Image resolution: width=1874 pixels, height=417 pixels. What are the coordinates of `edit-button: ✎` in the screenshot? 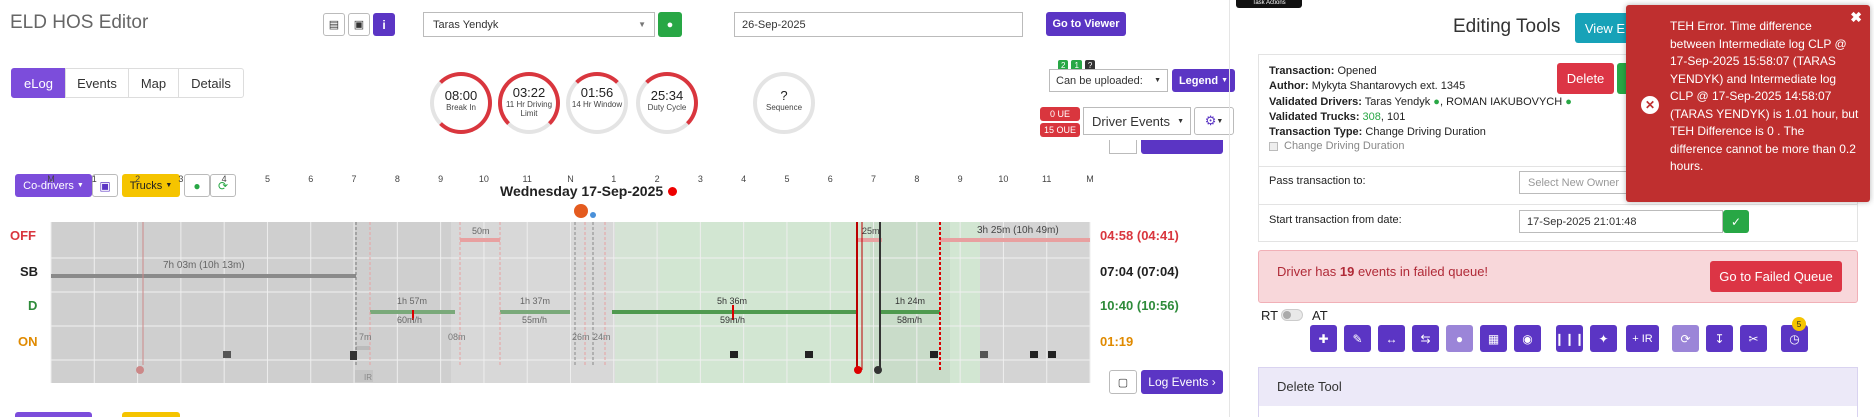 It's located at (1357, 338).